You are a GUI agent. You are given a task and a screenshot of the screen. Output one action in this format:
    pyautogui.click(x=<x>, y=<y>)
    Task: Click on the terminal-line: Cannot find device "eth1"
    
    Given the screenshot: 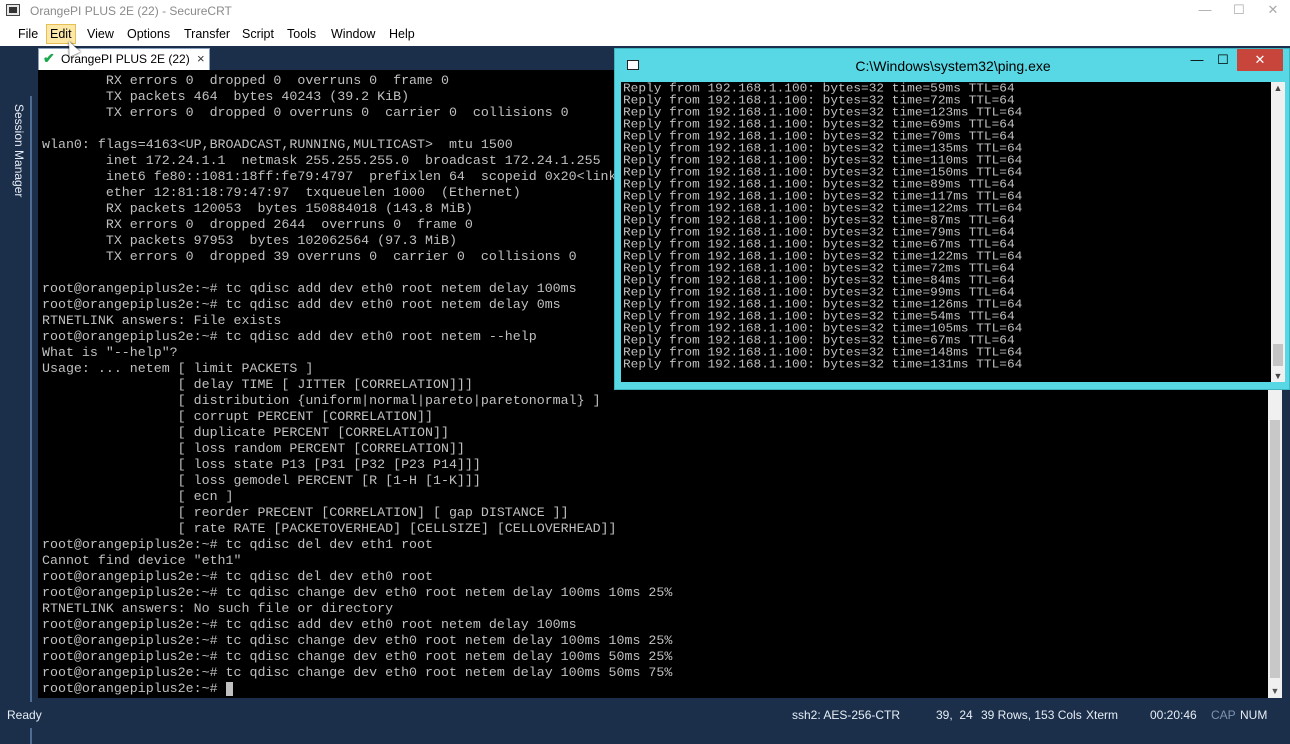 What is the action you would take?
    pyautogui.click(x=142, y=560)
    